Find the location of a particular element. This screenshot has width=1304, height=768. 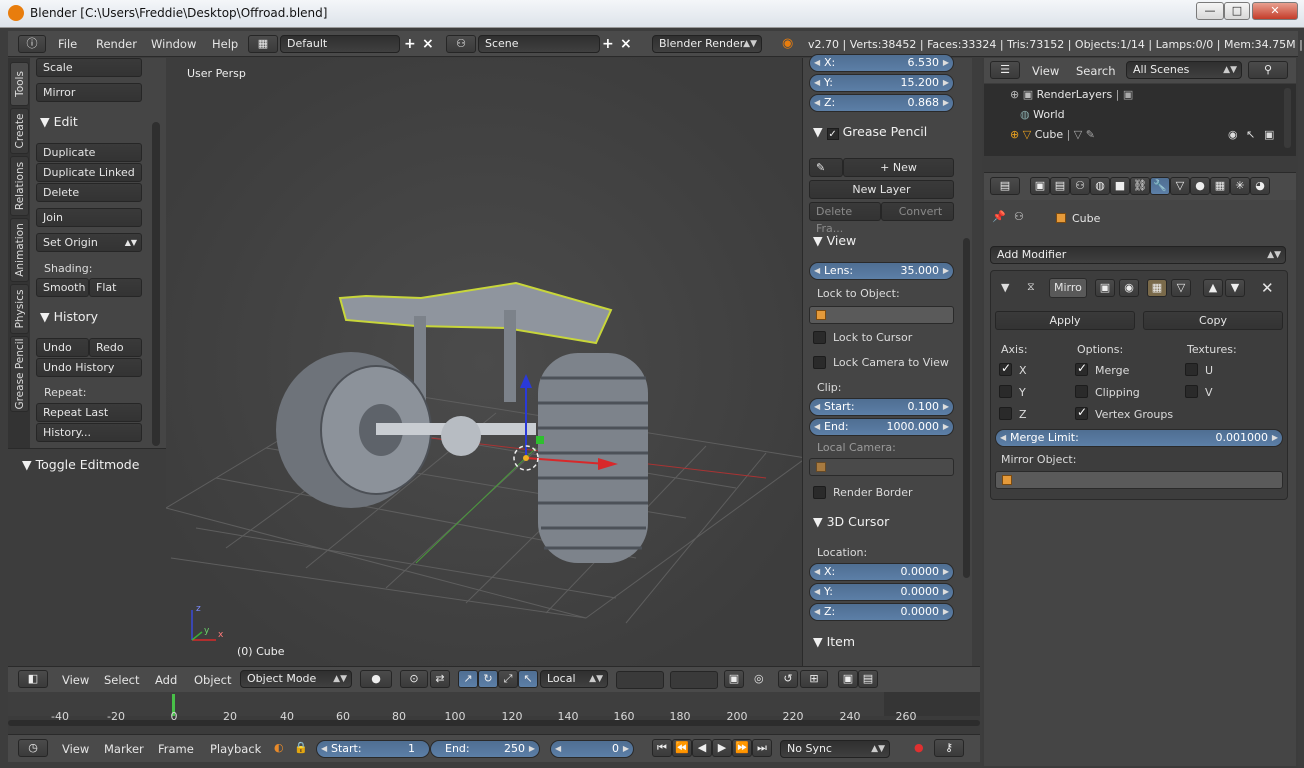

duplicate-linked-button: Duplicate Linked is located at coordinates (89, 172).